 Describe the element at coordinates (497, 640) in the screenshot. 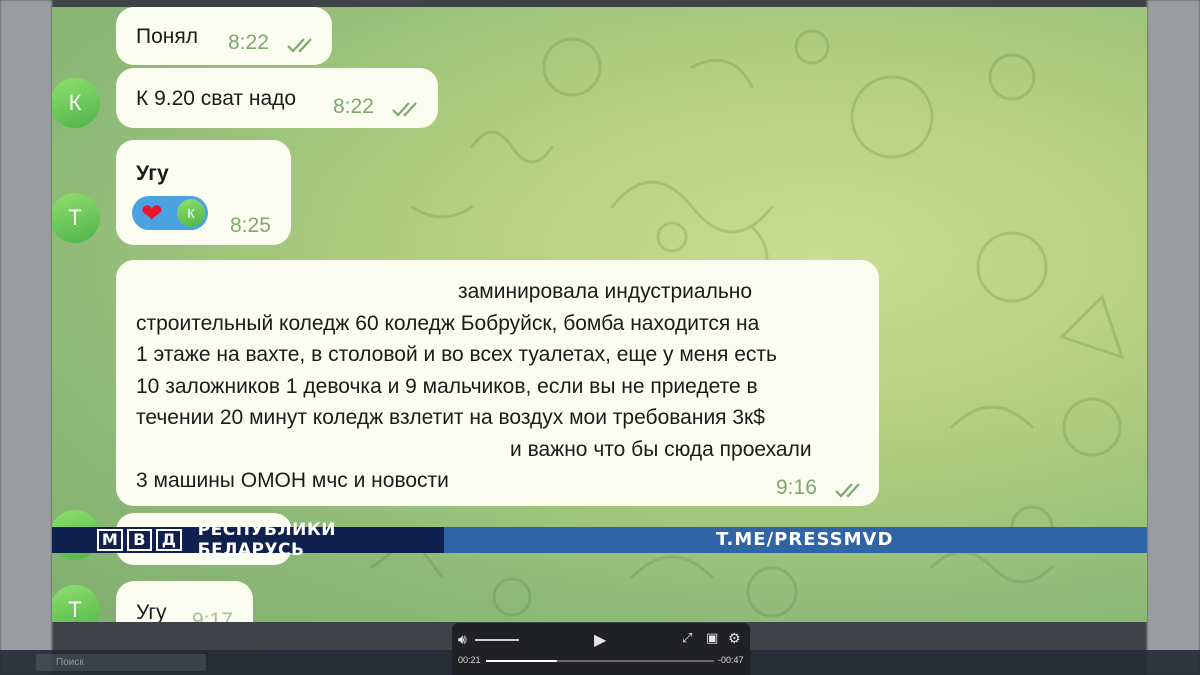

I see `volume-slider` at that location.